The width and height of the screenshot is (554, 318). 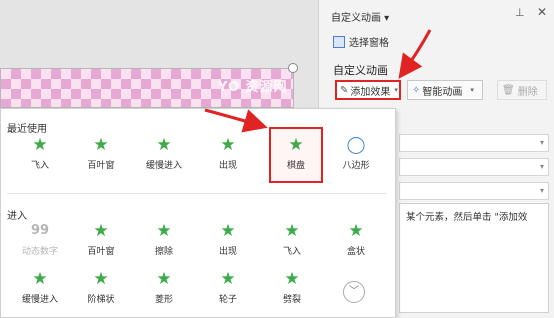 I want to click on effect-octagon: ◯ 八边形, so click(x=356, y=155).